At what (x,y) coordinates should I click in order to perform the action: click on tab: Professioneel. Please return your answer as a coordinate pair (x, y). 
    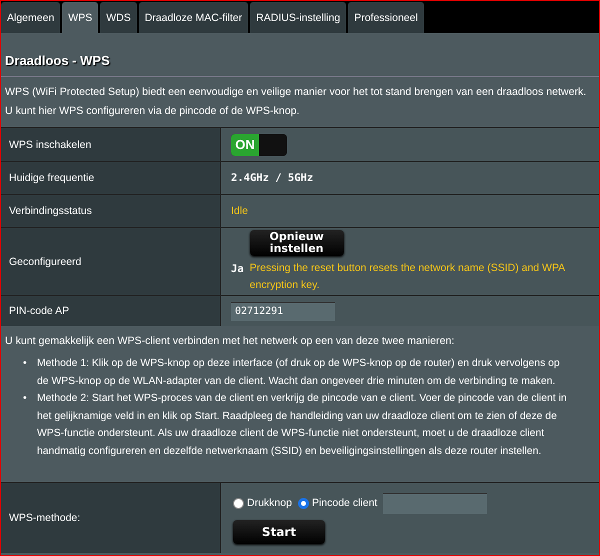
    Looking at the image, I should click on (386, 17).